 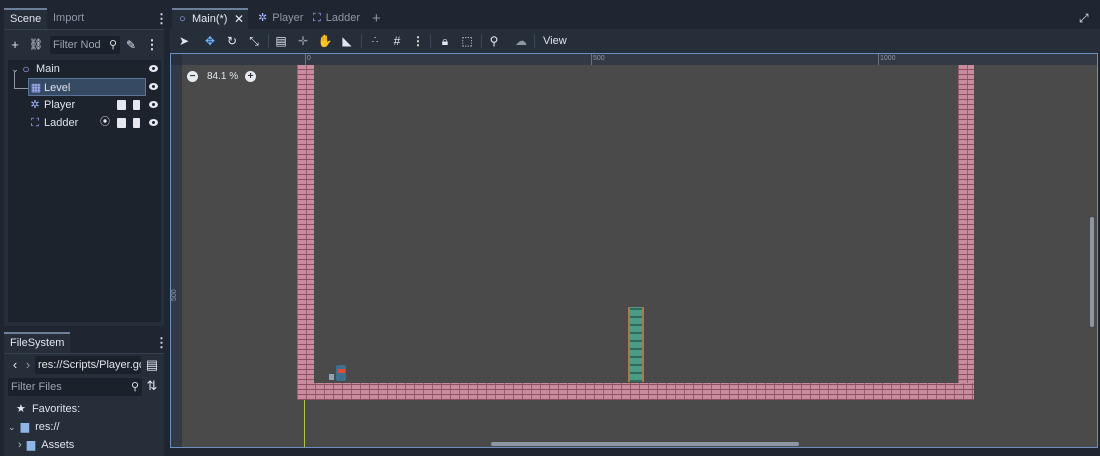 I want to click on zoom-in-icon: +, so click(x=250, y=76).